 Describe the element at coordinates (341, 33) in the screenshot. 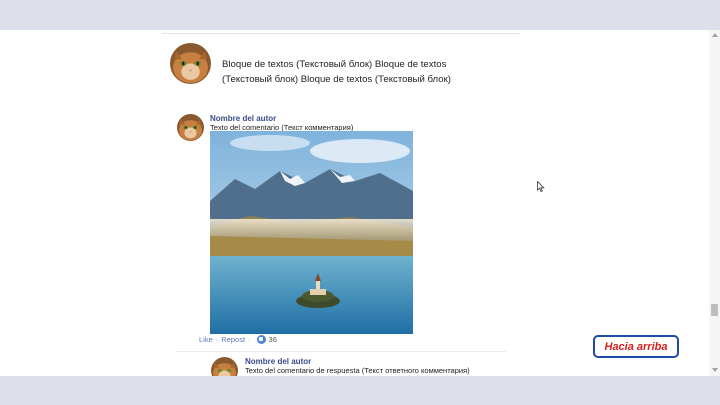

I see `top-divider` at that location.